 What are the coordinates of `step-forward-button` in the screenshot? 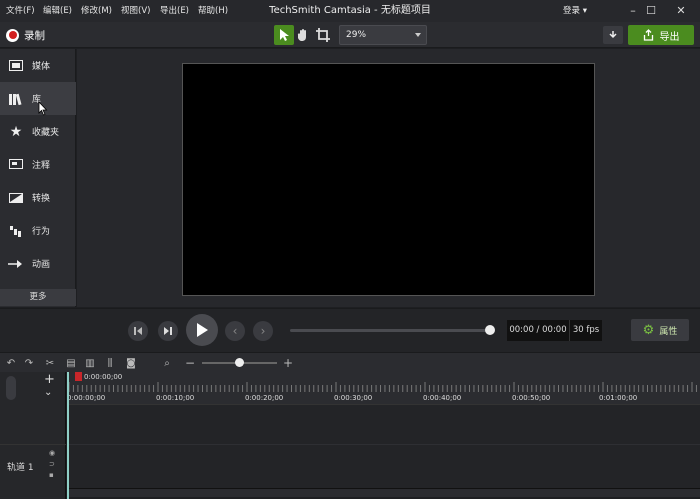 It's located at (168, 331).